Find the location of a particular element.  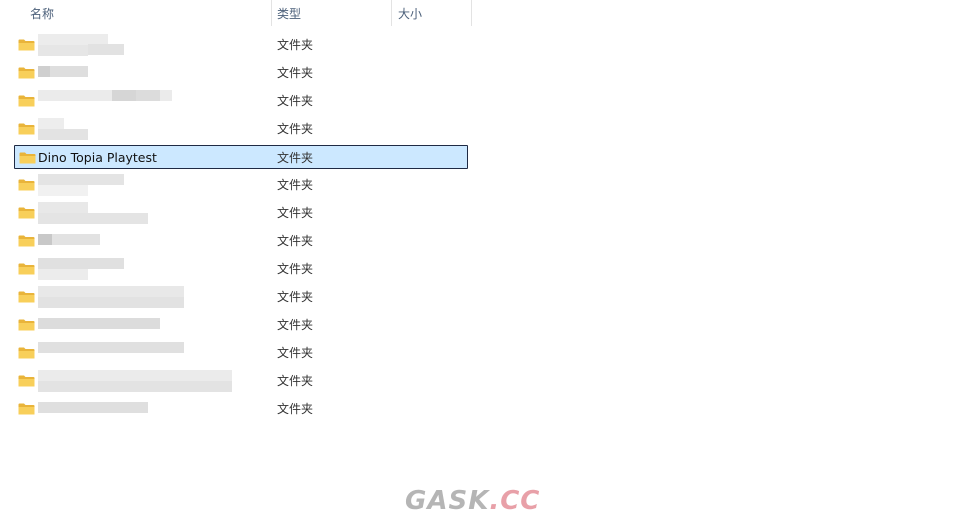

column-header-type: 类型 is located at coordinates (332, 13).